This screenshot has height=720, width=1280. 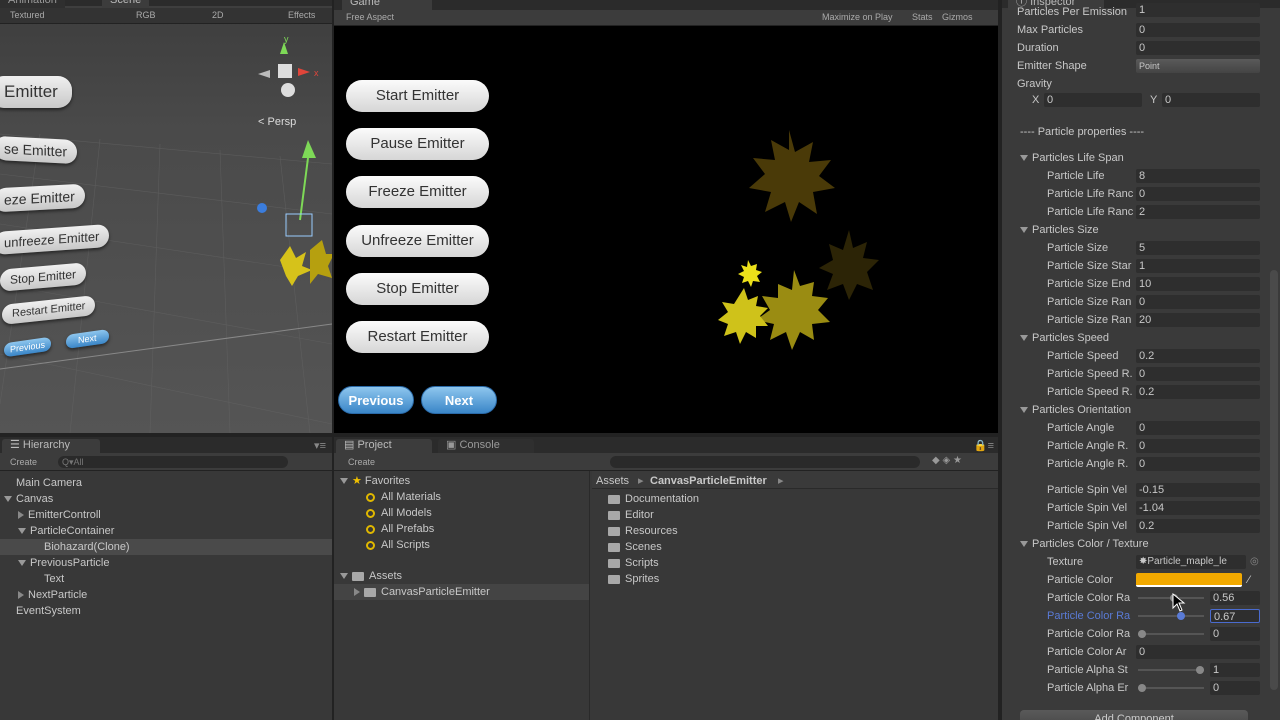 I want to click on particle-size-end-field: 10, so click(x=1198, y=284).